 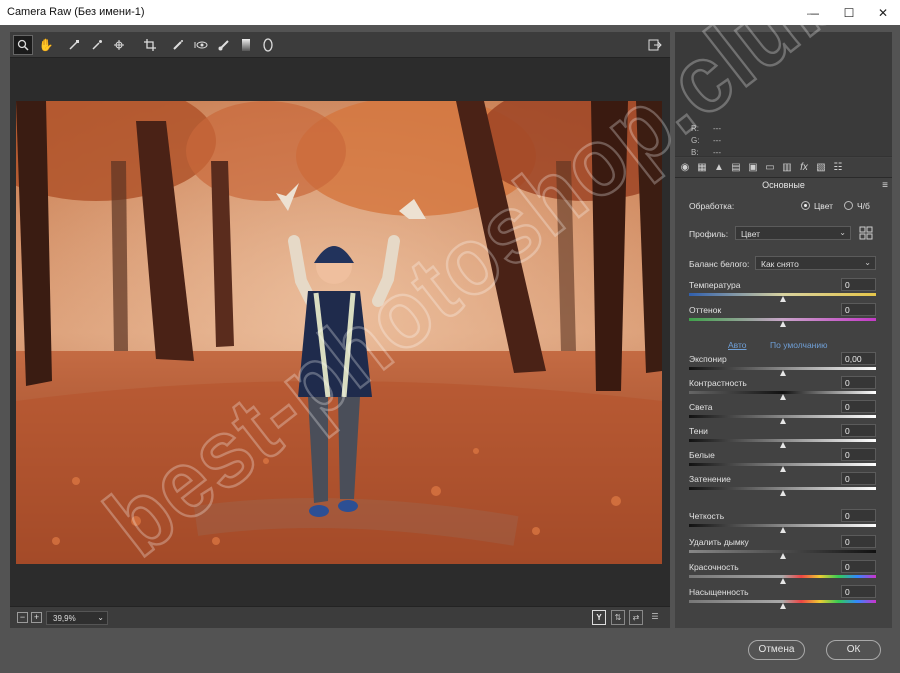 What do you see at coordinates (120, 45) in the screenshot?
I see `targeted-adjustment-tool-icon` at bounding box center [120, 45].